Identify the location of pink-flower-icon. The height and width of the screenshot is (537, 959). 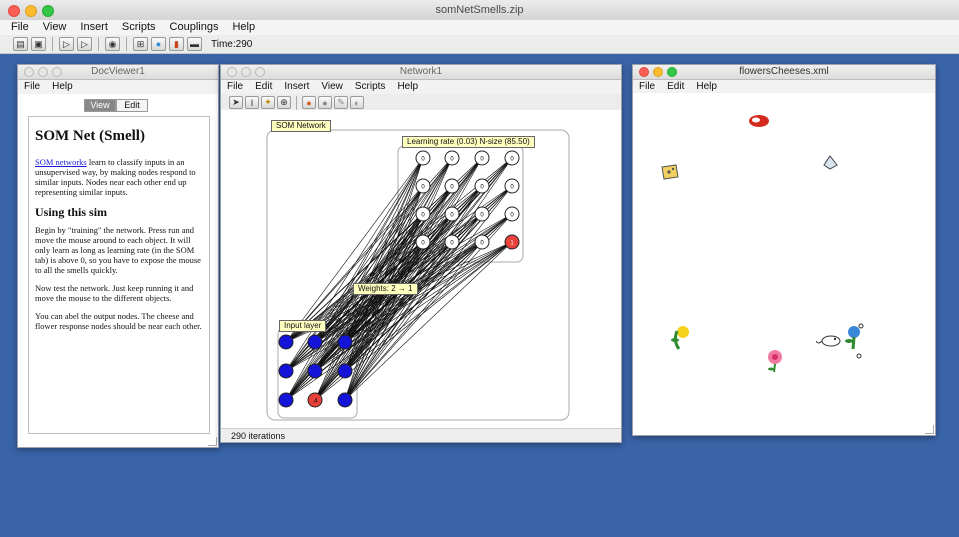
(775, 361).